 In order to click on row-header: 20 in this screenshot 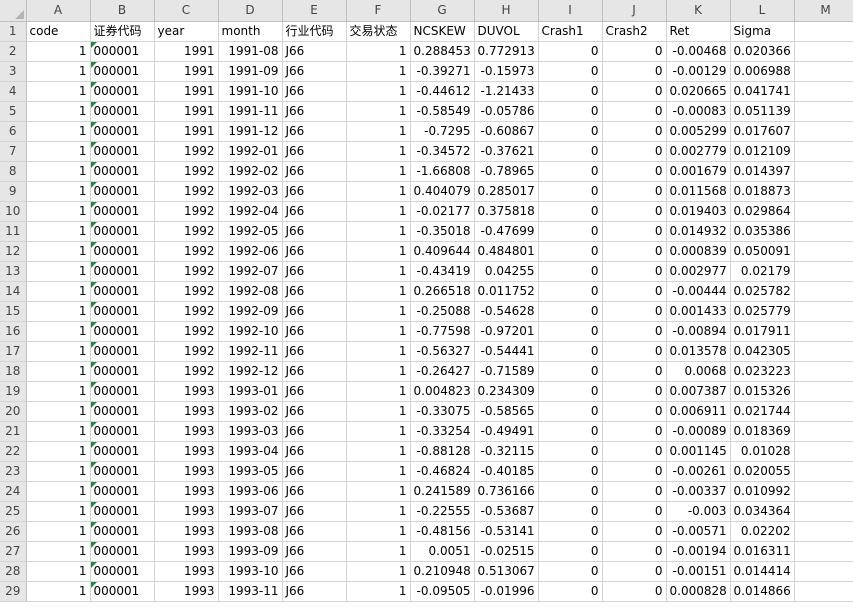, I will do `click(13, 411)`.